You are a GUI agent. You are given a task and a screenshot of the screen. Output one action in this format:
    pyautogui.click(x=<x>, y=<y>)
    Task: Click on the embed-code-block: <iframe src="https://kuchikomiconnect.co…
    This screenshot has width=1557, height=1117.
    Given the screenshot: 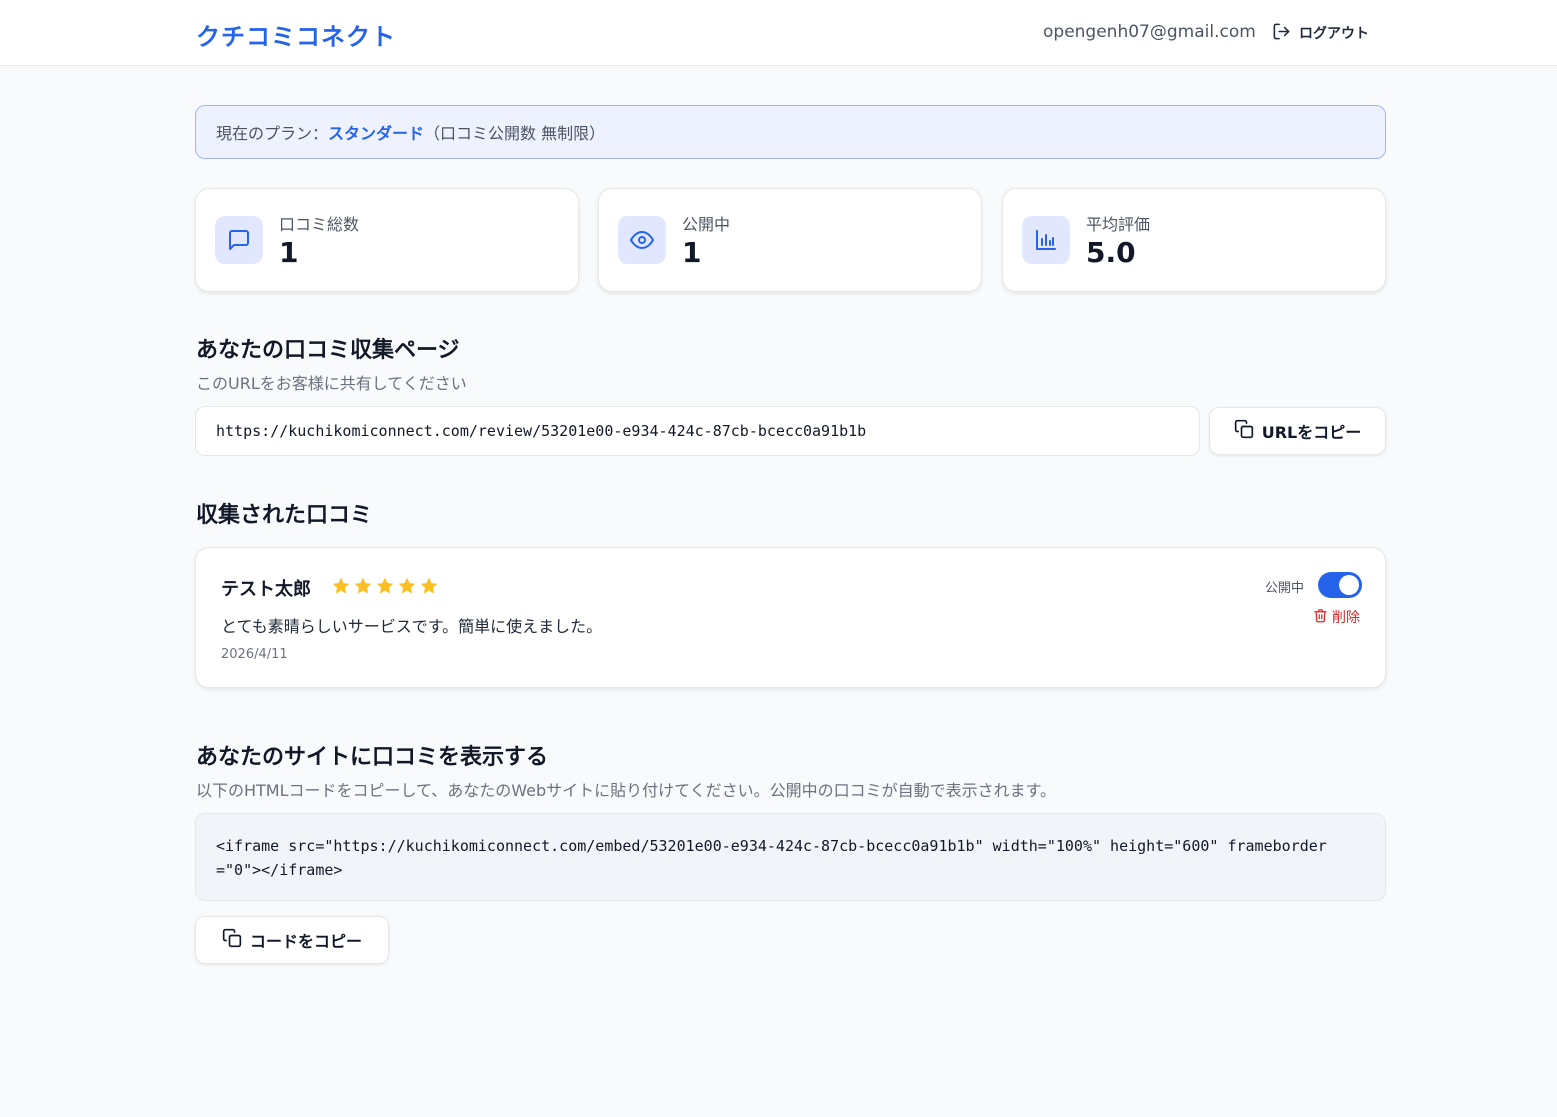 What is the action you would take?
    pyautogui.click(x=790, y=857)
    